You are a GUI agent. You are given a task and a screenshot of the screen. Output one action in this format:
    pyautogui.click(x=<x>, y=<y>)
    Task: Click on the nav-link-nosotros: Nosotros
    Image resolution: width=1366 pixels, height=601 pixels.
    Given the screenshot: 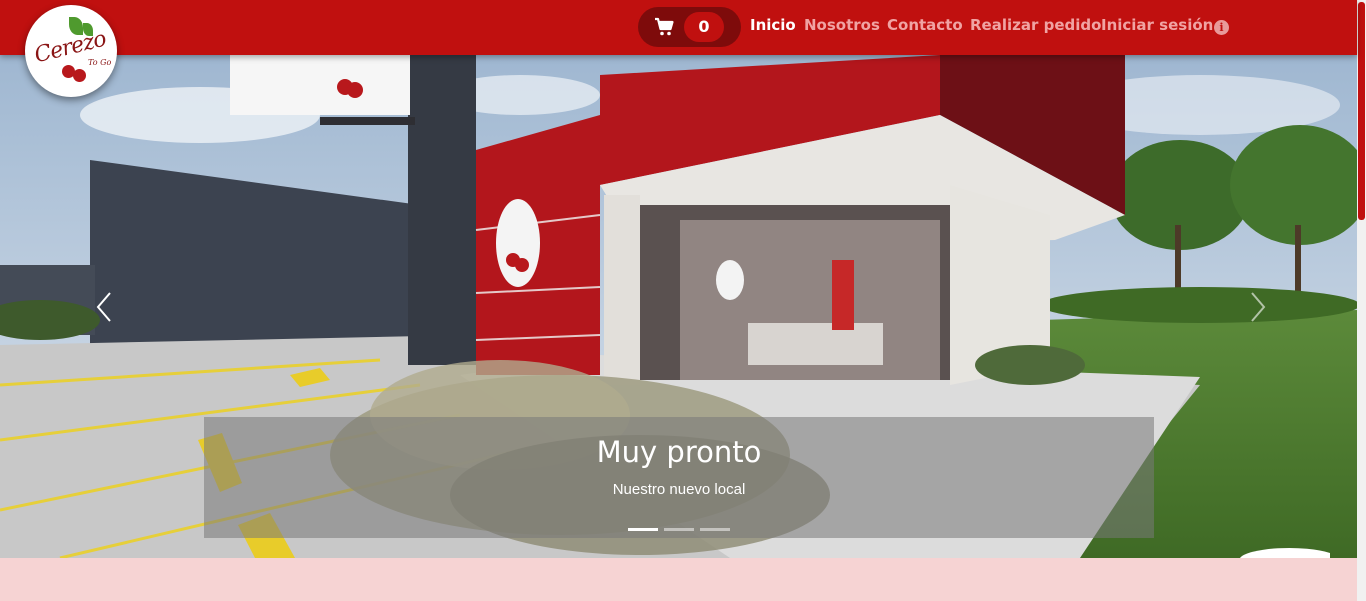 What is the action you would take?
    pyautogui.click(x=842, y=25)
    